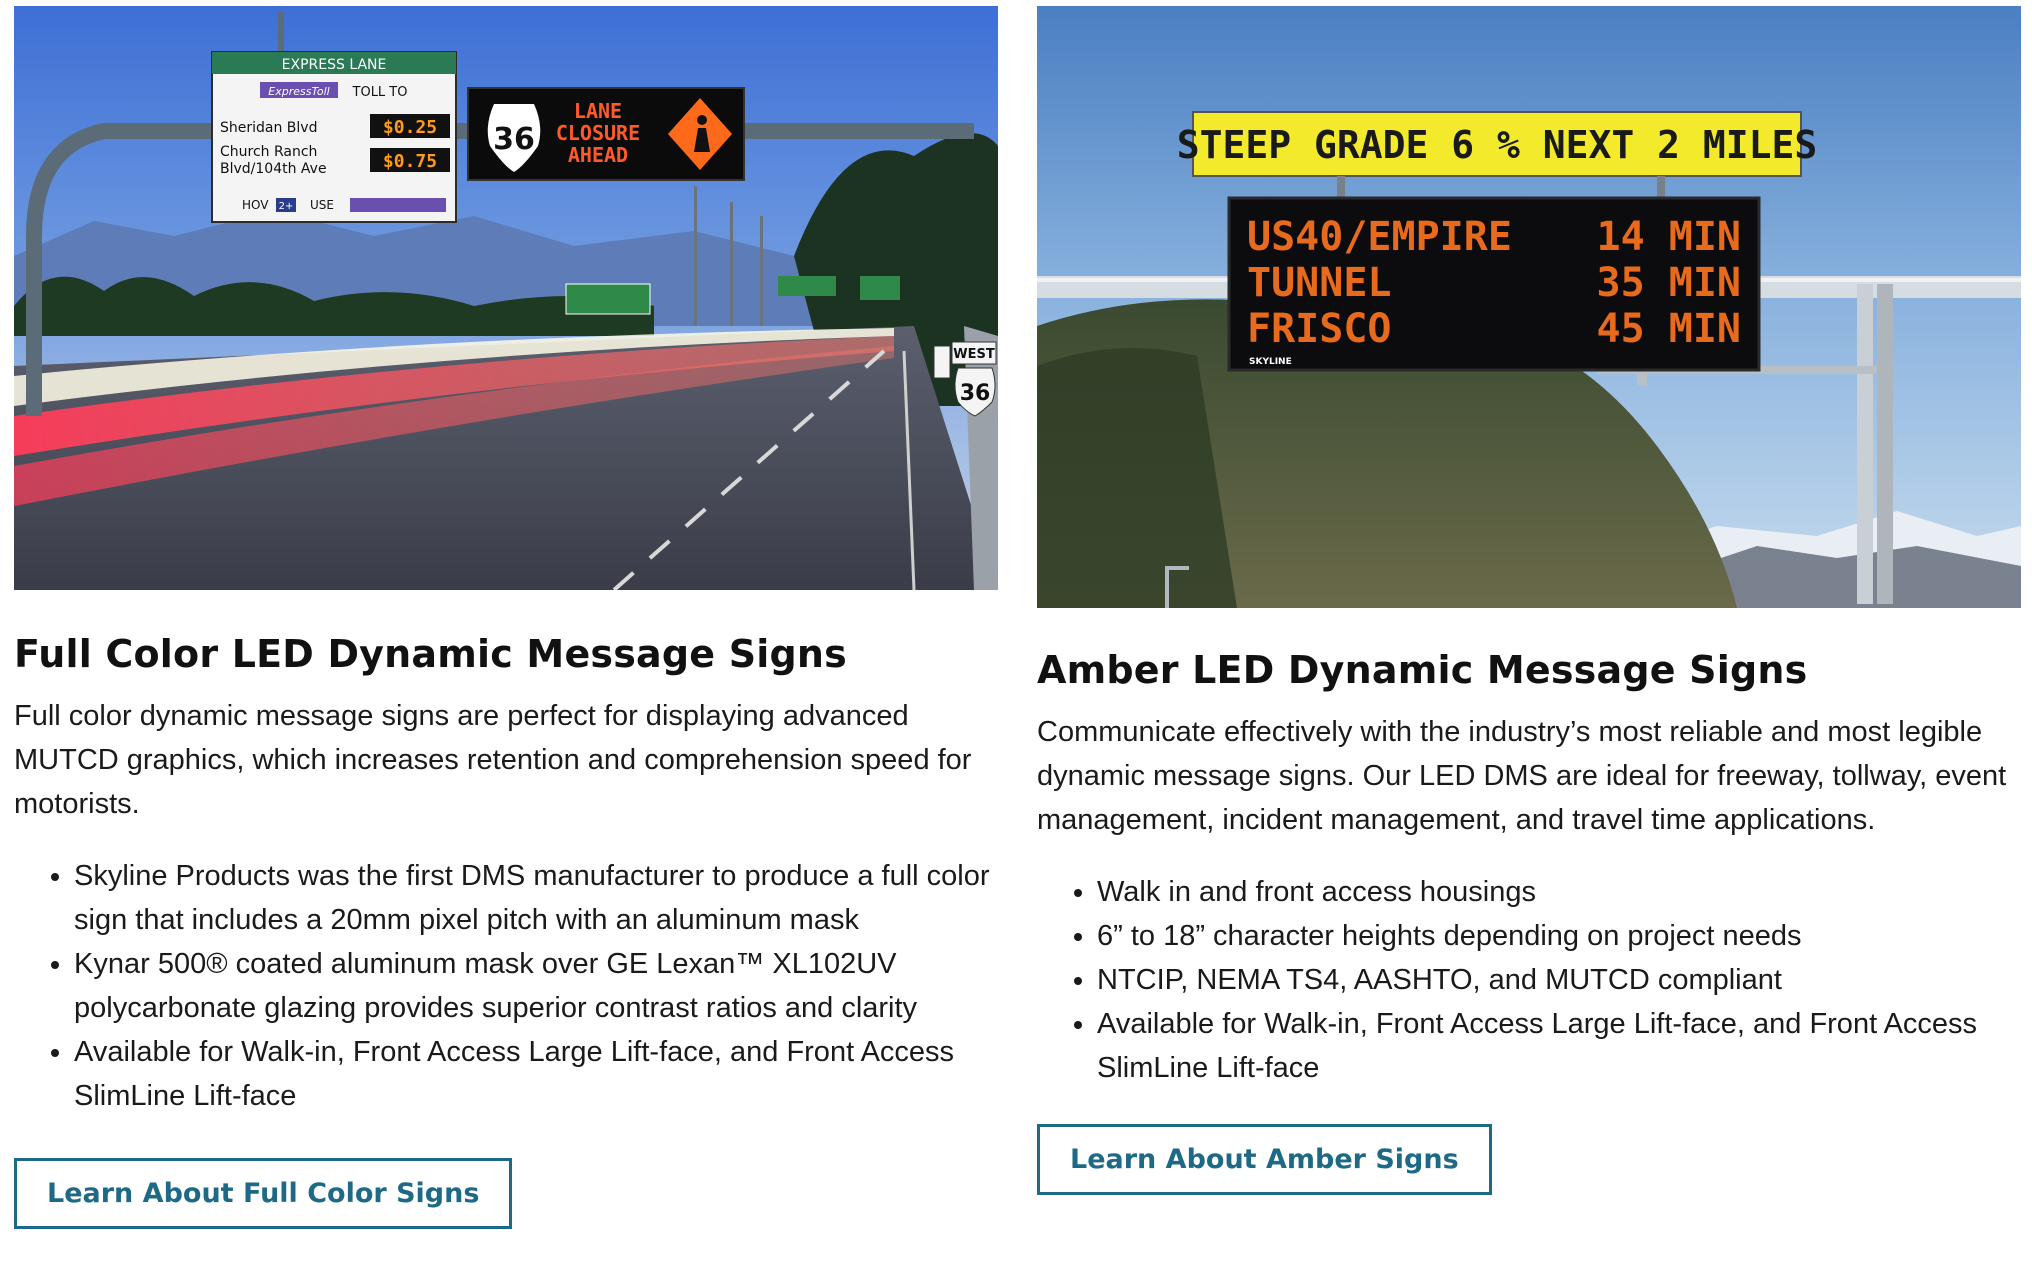 This screenshot has height=1262, width=2032. I want to click on dms-row2-time: 35 MIN, so click(1669, 283).